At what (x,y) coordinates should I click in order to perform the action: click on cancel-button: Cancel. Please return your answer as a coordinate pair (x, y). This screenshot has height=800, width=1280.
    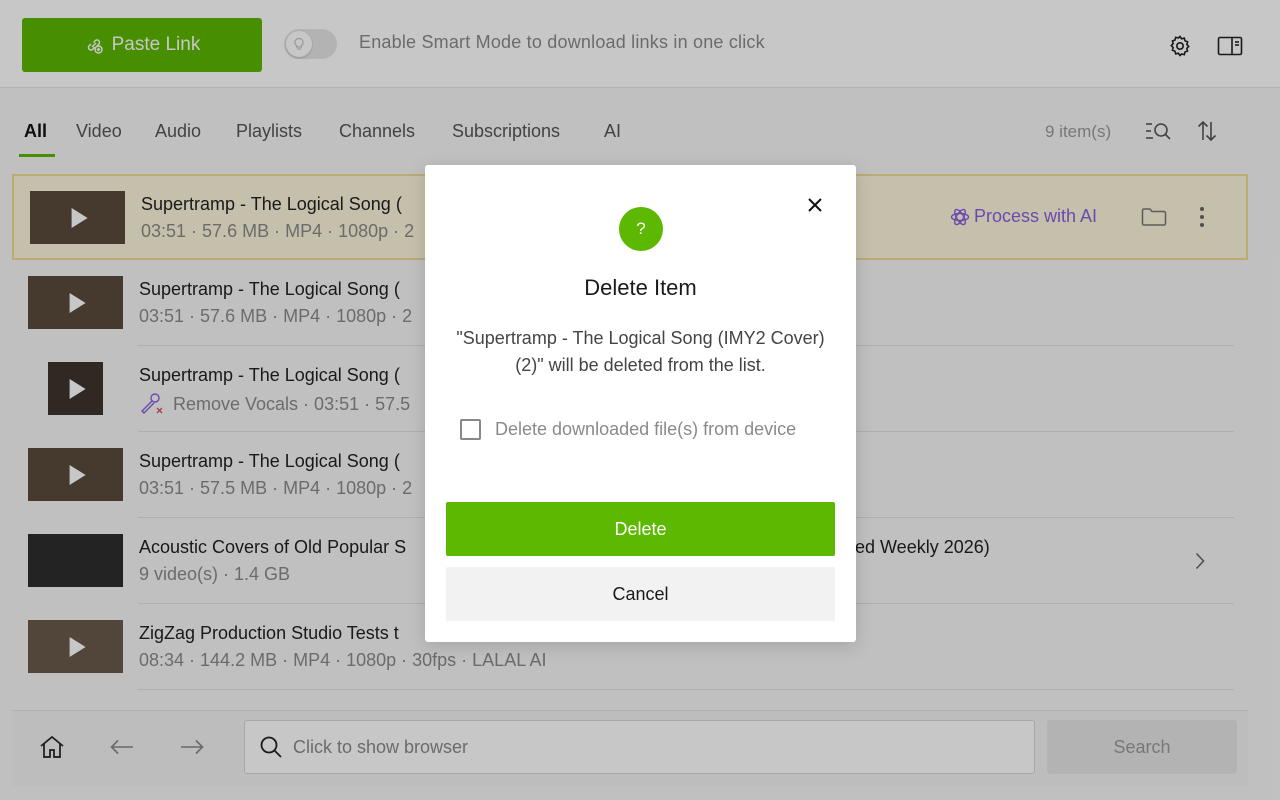
    Looking at the image, I should click on (640, 594).